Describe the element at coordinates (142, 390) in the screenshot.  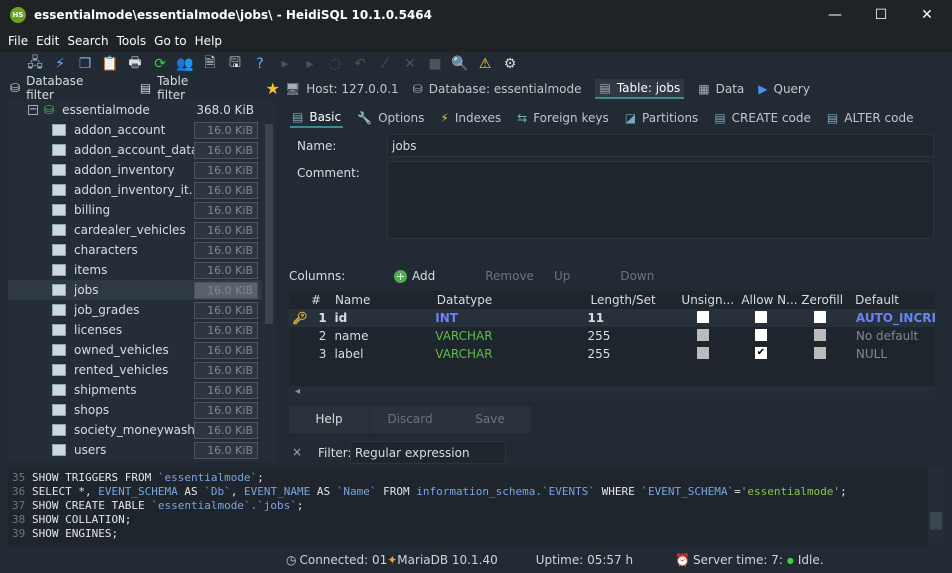
I see `tree-table-item: shipments 16.0 KiB` at that location.